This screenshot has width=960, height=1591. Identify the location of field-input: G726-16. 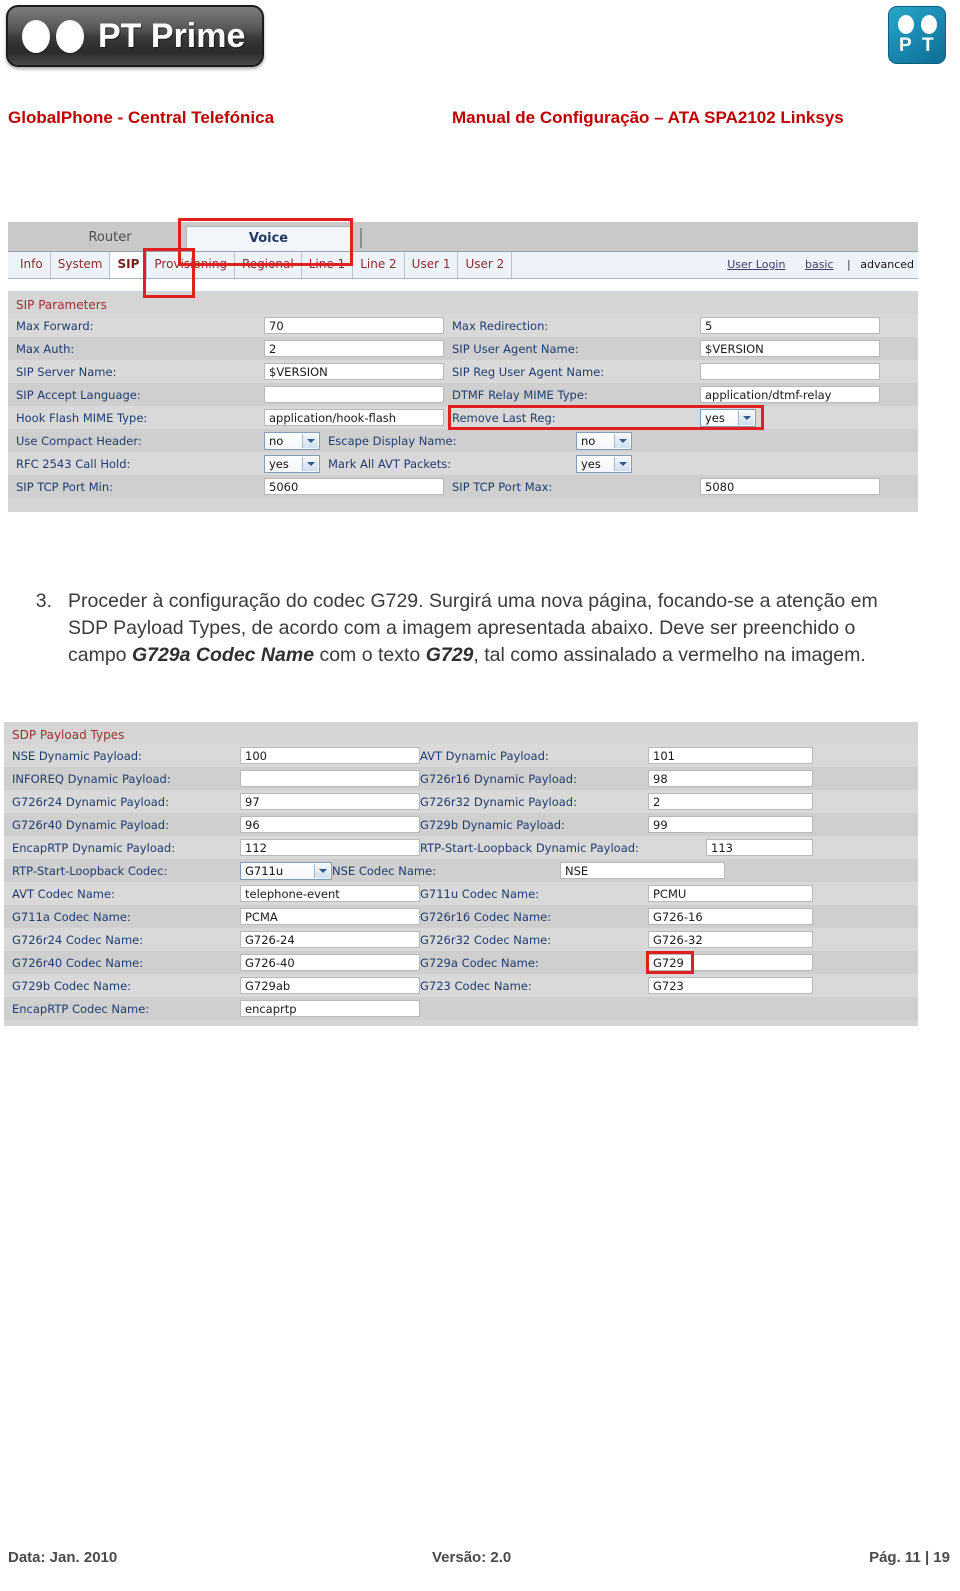
(730, 916).